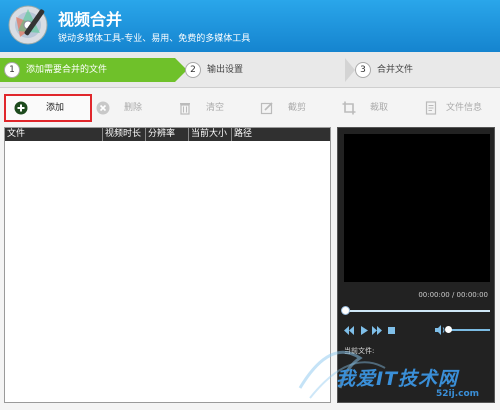 The image size is (500, 410). Describe the element at coordinates (464, 108) in the screenshot. I see `file-info-label: 文件信息` at that location.